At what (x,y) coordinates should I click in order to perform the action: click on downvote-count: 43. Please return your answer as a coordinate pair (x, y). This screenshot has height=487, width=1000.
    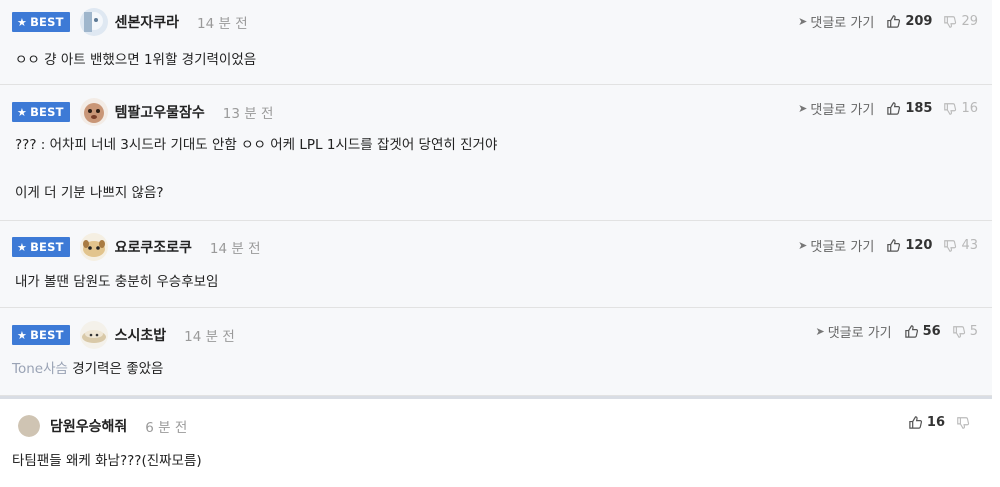
    Looking at the image, I should click on (969, 245).